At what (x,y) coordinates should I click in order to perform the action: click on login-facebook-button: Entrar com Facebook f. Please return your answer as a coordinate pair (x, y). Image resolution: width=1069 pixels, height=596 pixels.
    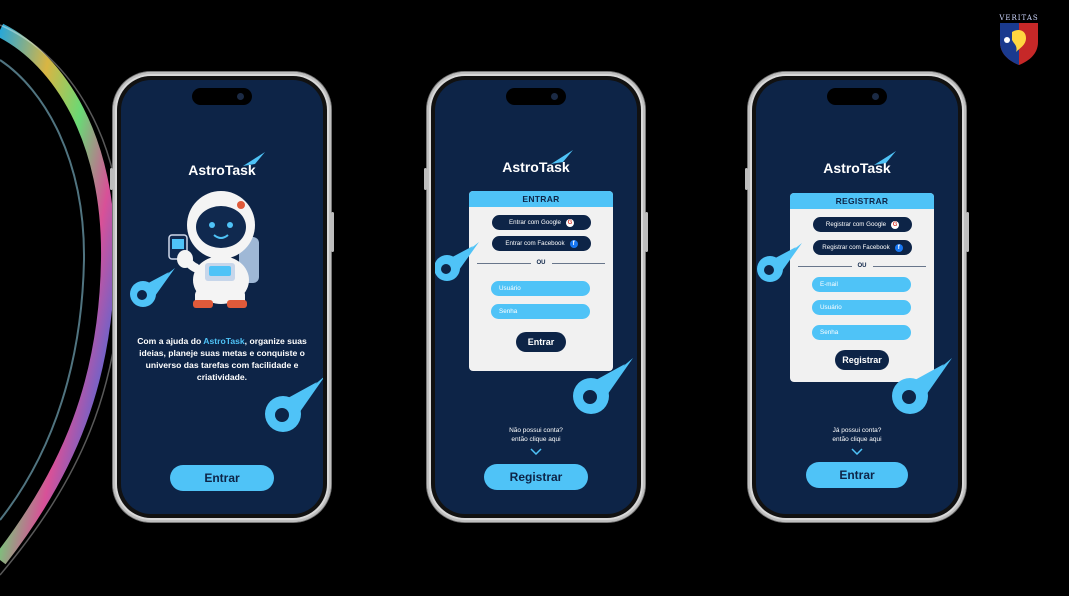
    Looking at the image, I should click on (541, 243).